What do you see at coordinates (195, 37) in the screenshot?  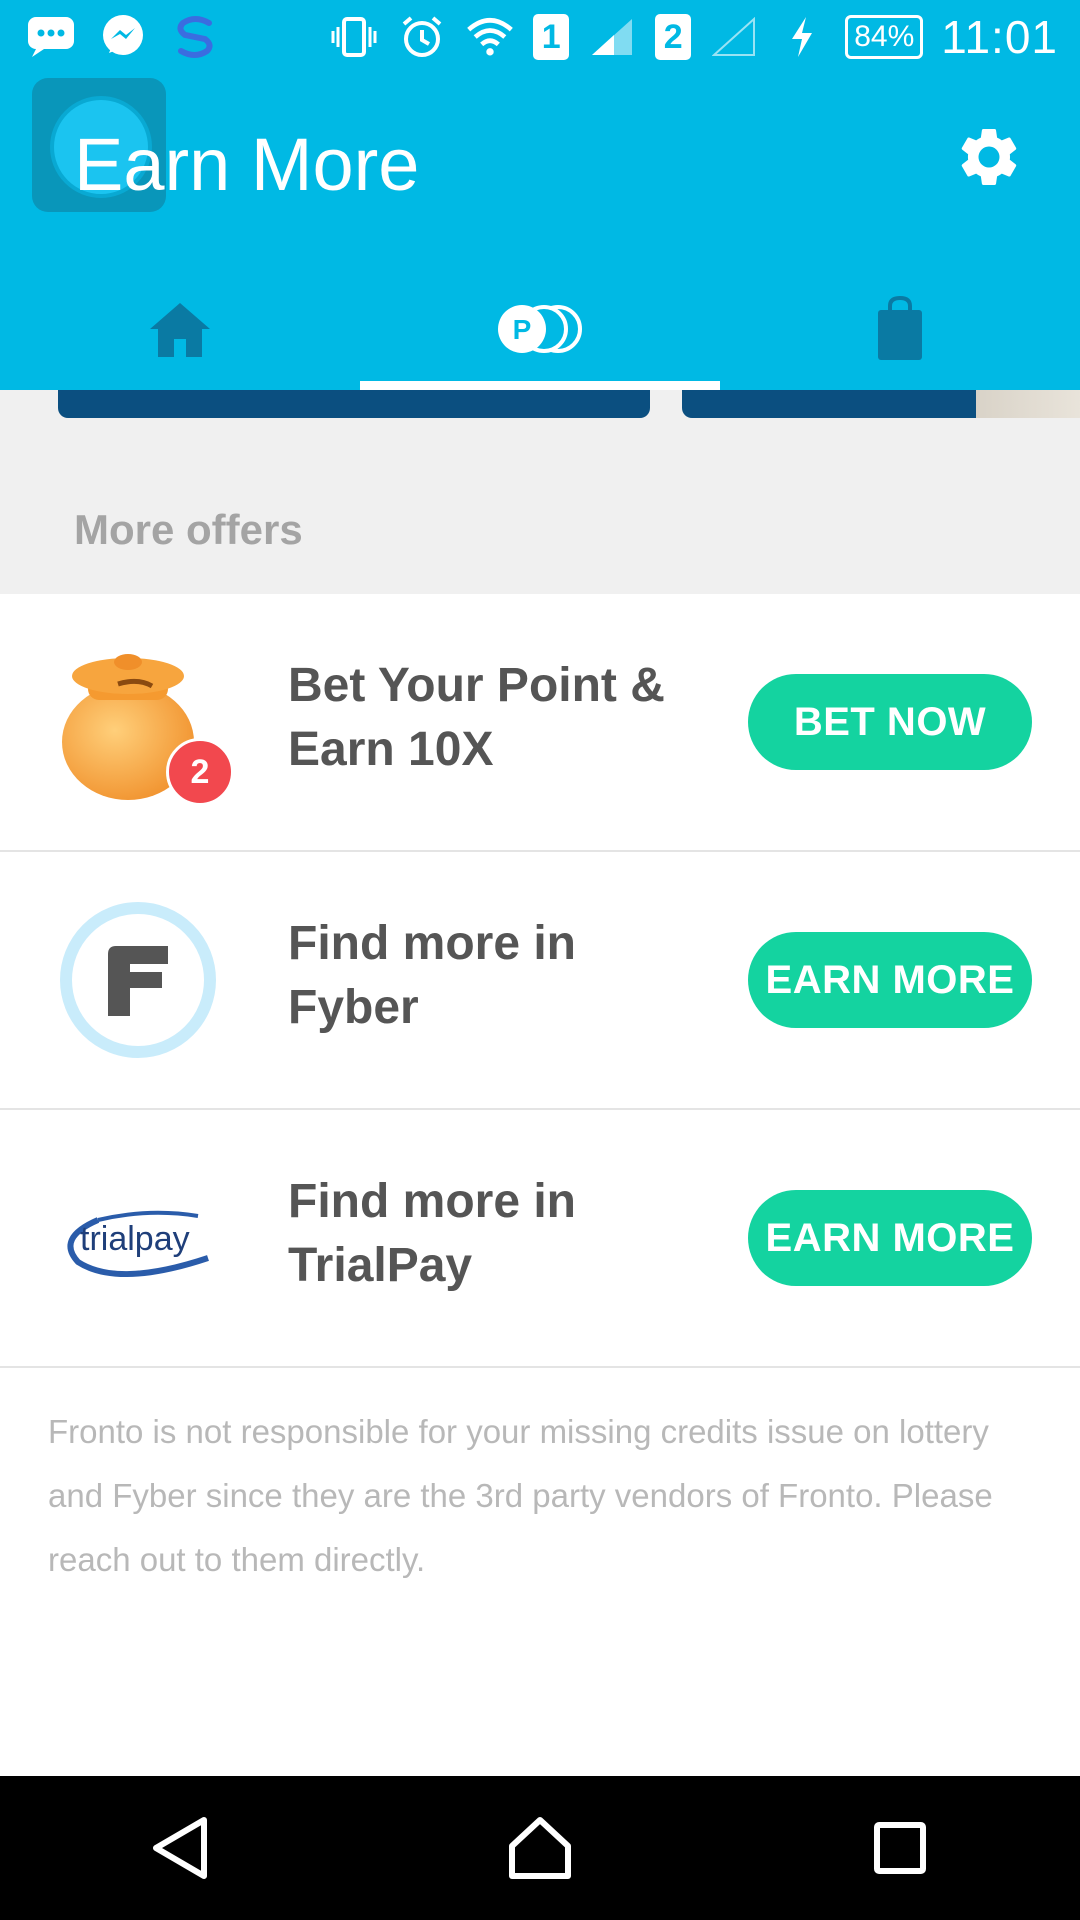 I see `s-app-icon` at bounding box center [195, 37].